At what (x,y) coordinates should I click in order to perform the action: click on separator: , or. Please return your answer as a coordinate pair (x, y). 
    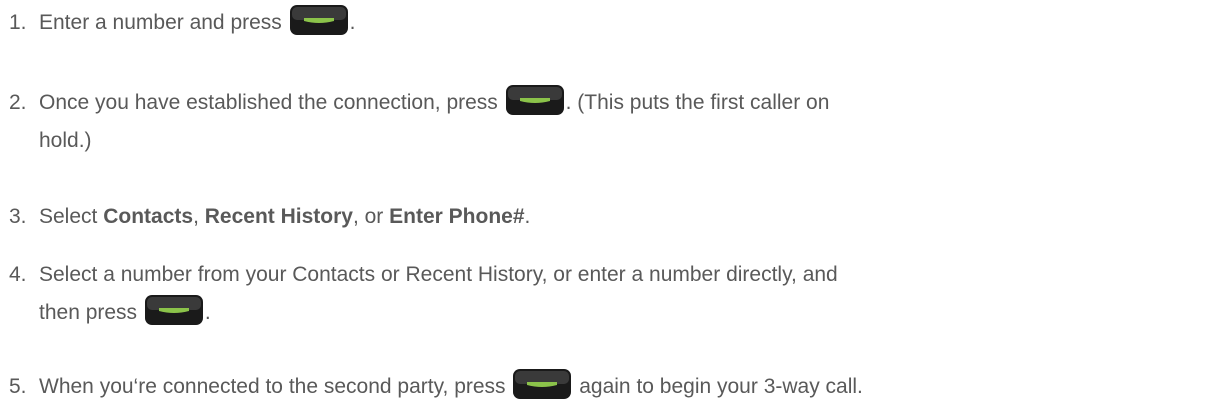
    Looking at the image, I should click on (371, 216).